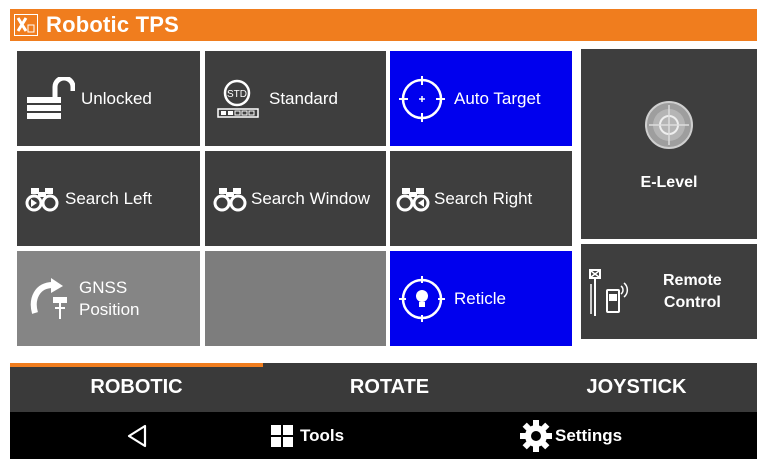 This screenshot has height=459, width=758. What do you see at coordinates (311, 198) in the screenshot?
I see `search-window-label: Search Window` at bounding box center [311, 198].